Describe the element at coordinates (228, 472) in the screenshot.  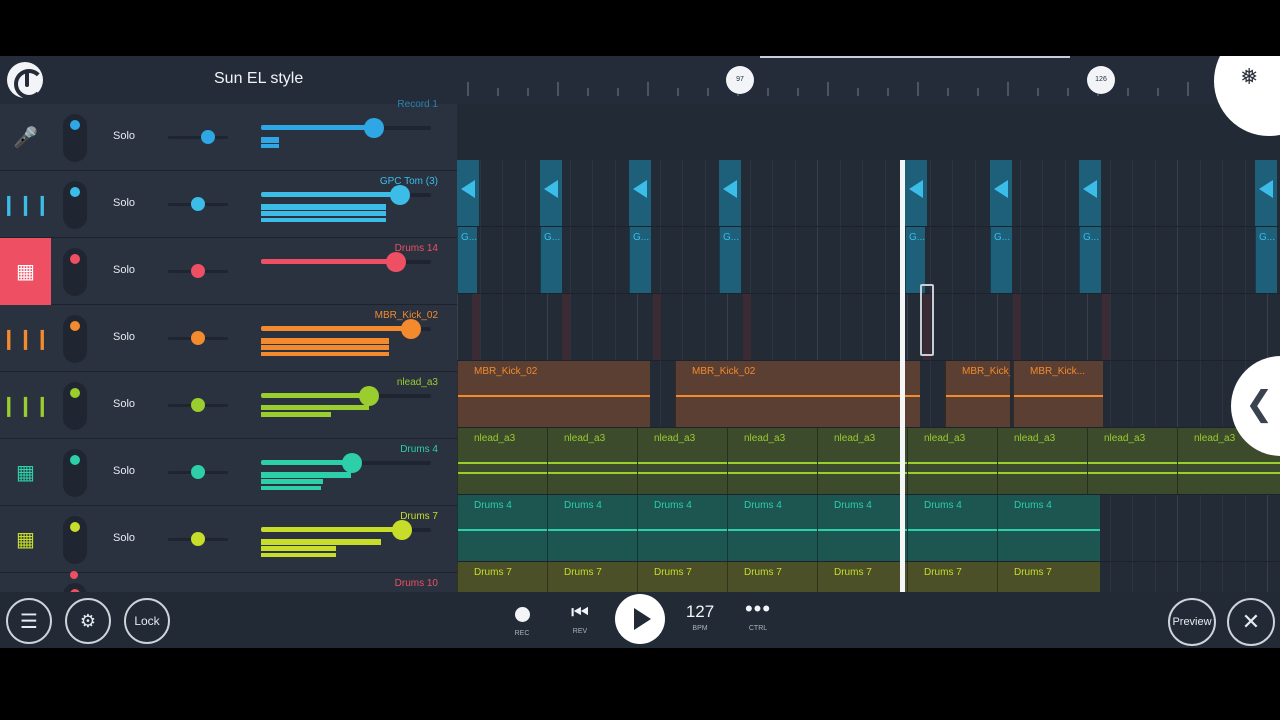
I see `track-row: ▦ Solo Drums 4` at that location.